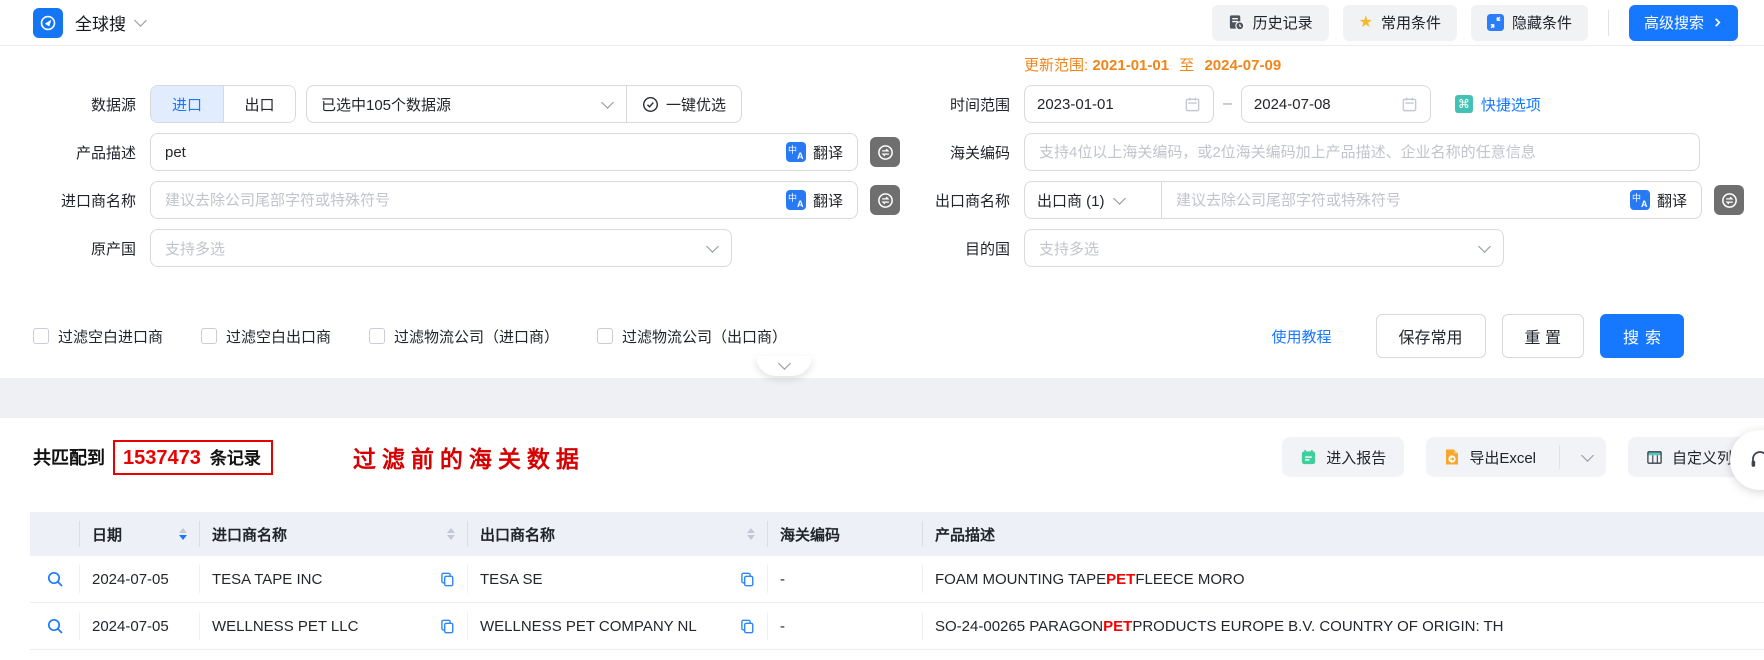 This screenshot has width=1764, height=660. I want to click on history-button: 历史记录, so click(1270, 22).